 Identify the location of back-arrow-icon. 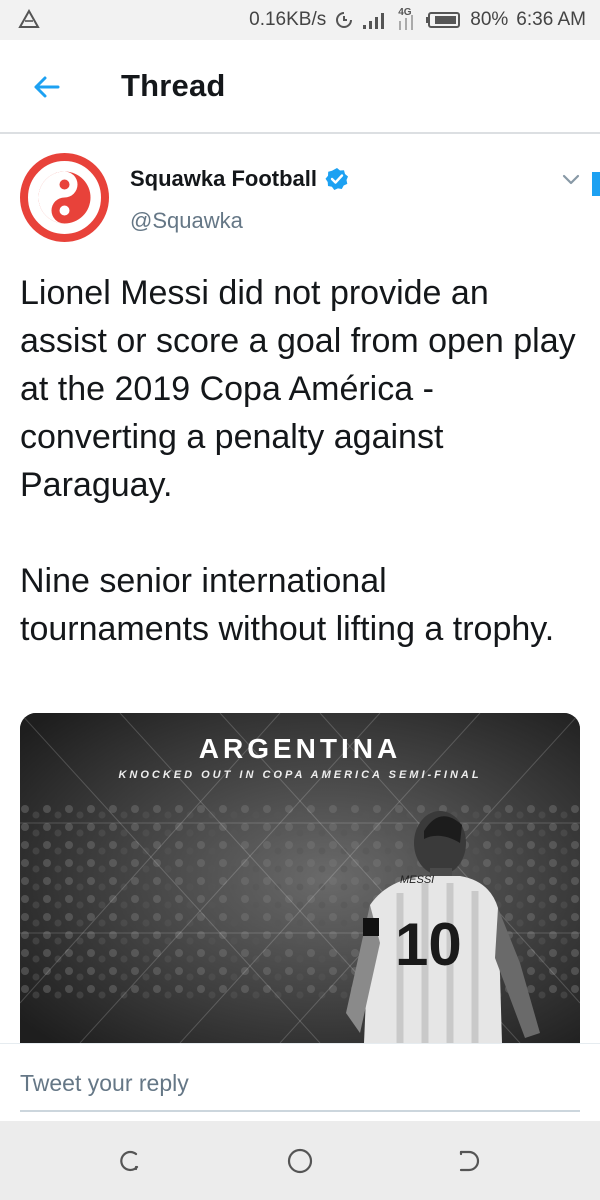
(47, 87).